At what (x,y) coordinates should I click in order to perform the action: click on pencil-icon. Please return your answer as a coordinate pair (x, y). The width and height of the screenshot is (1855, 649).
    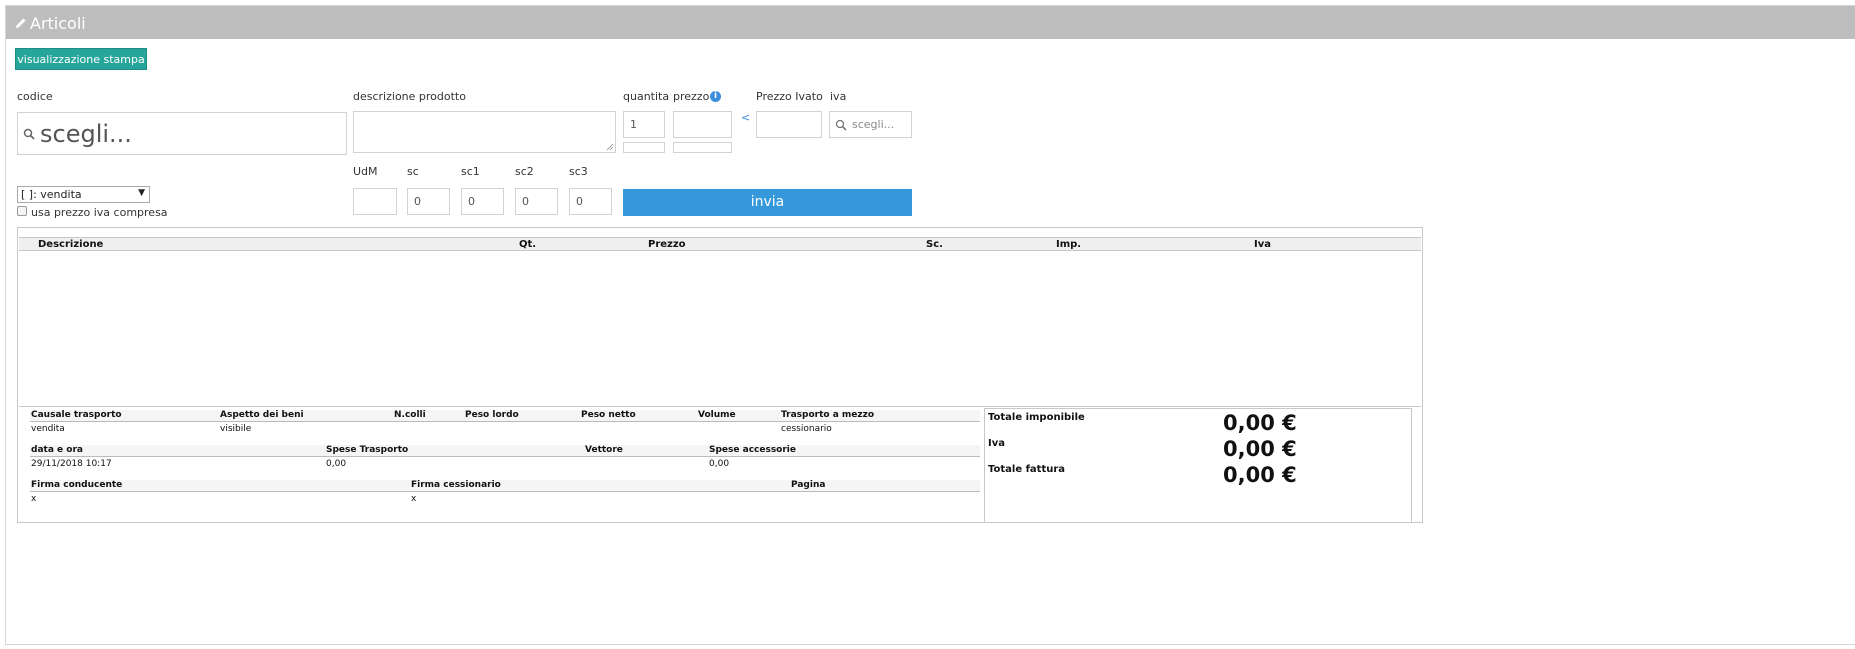
    Looking at the image, I should click on (21, 23).